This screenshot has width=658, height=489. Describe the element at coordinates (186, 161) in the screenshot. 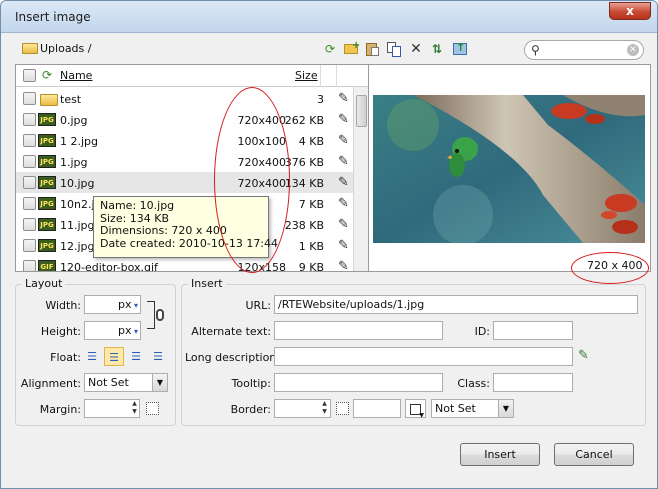

I see `file-row: JPG 1.jpg 720x400 376 KB ✎` at that location.